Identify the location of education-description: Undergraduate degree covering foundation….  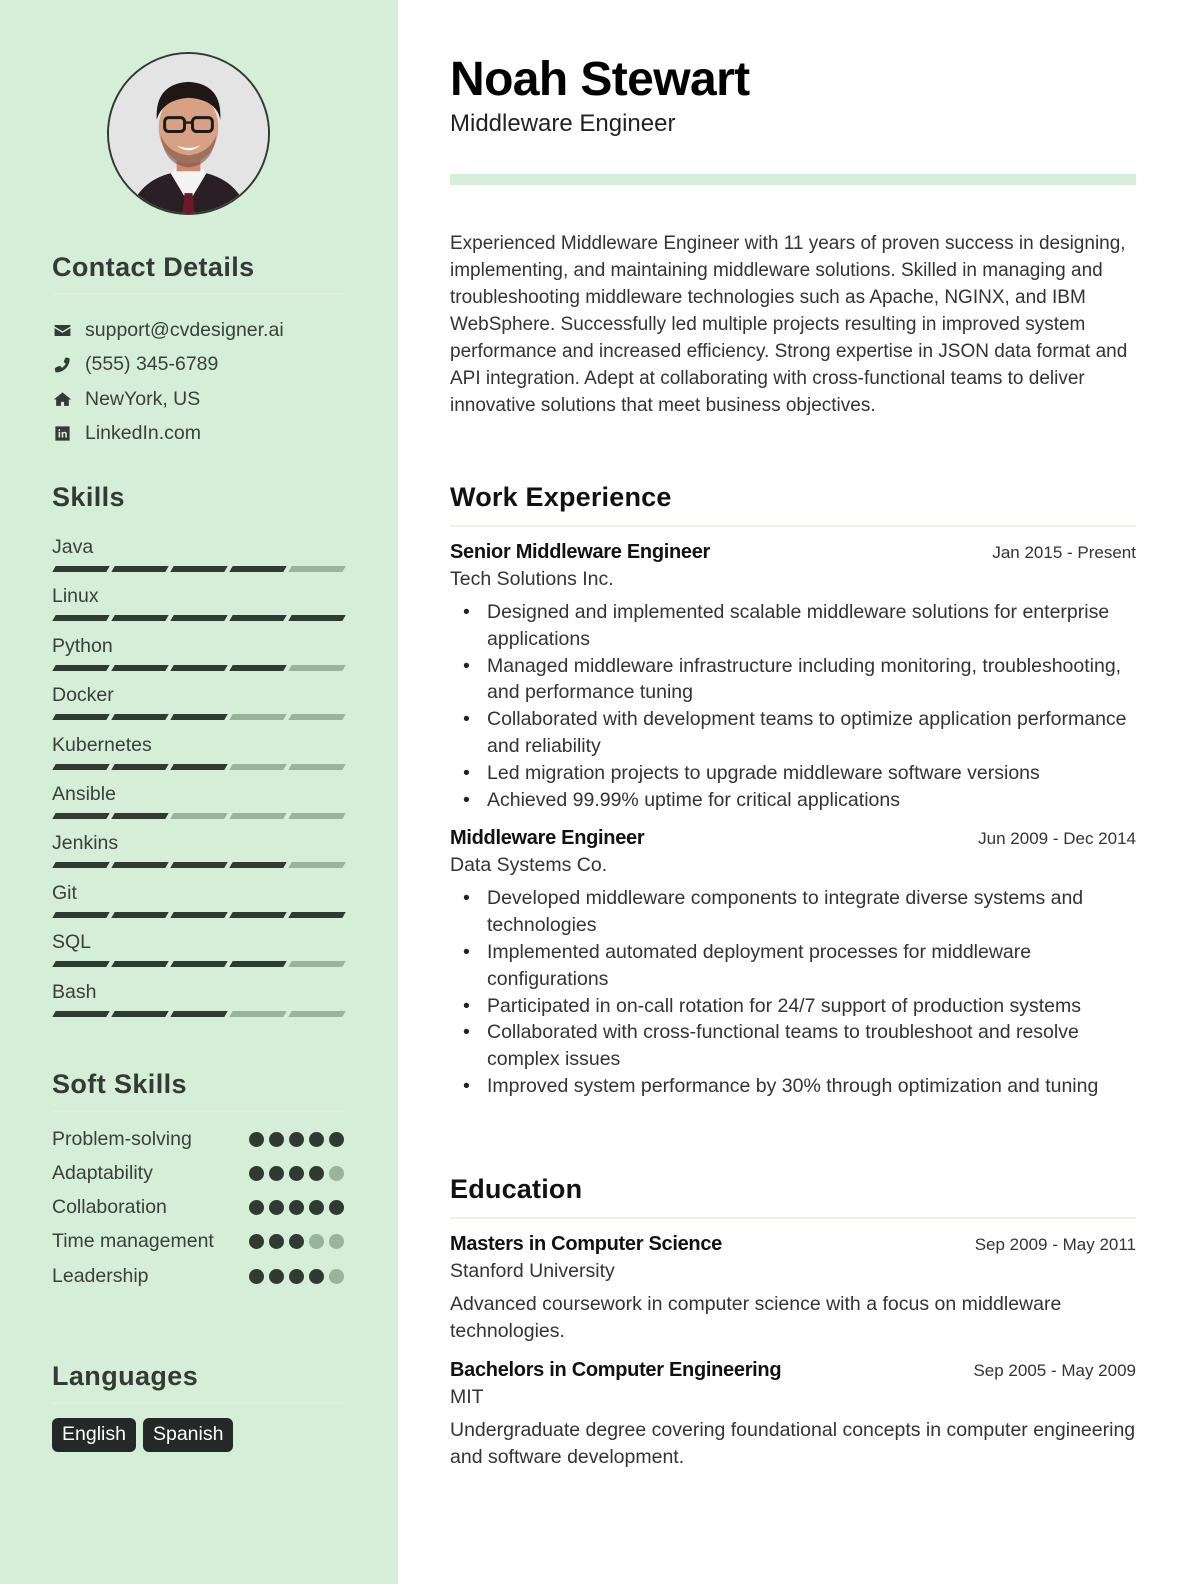
(793, 1443).